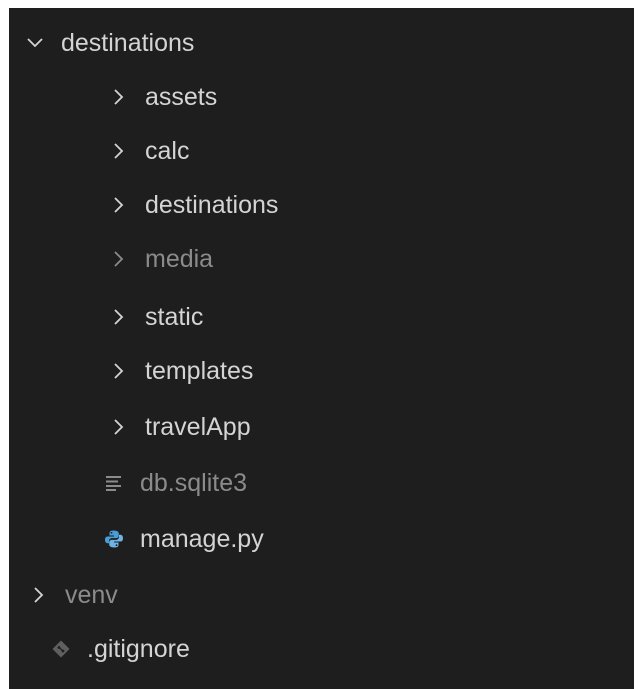 This screenshot has height=689, width=642. Describe the element at coordinates (174, 316) in the screenshot. I see `tree-item-label: static` at that location.